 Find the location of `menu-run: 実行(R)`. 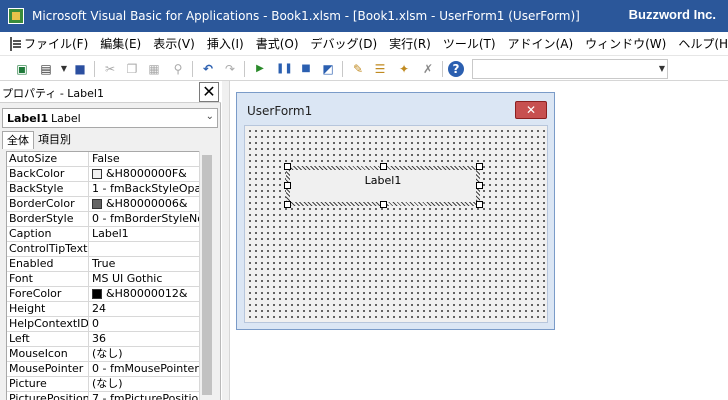

menu-run: 実行(R) is located at coordinates (410, 44).